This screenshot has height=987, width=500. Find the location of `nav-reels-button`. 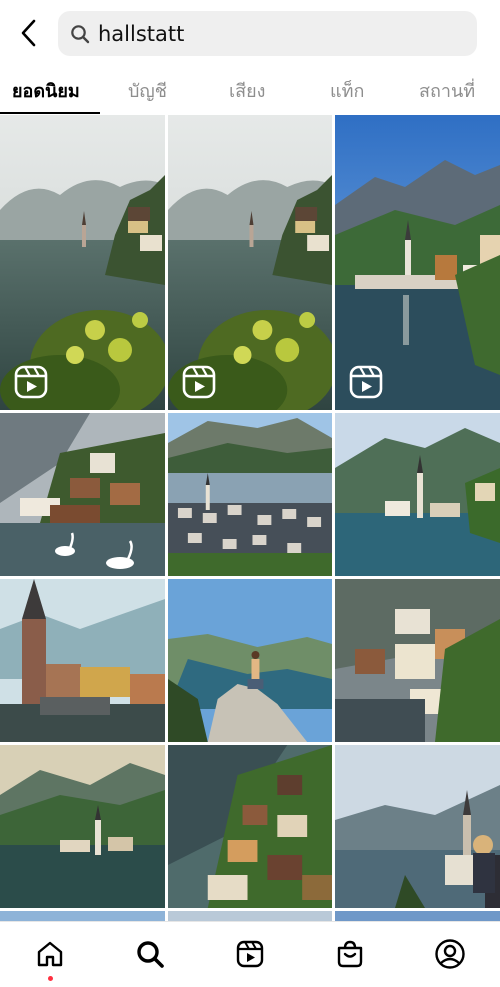

nav-reels-button is located at coordinates (250, 954).